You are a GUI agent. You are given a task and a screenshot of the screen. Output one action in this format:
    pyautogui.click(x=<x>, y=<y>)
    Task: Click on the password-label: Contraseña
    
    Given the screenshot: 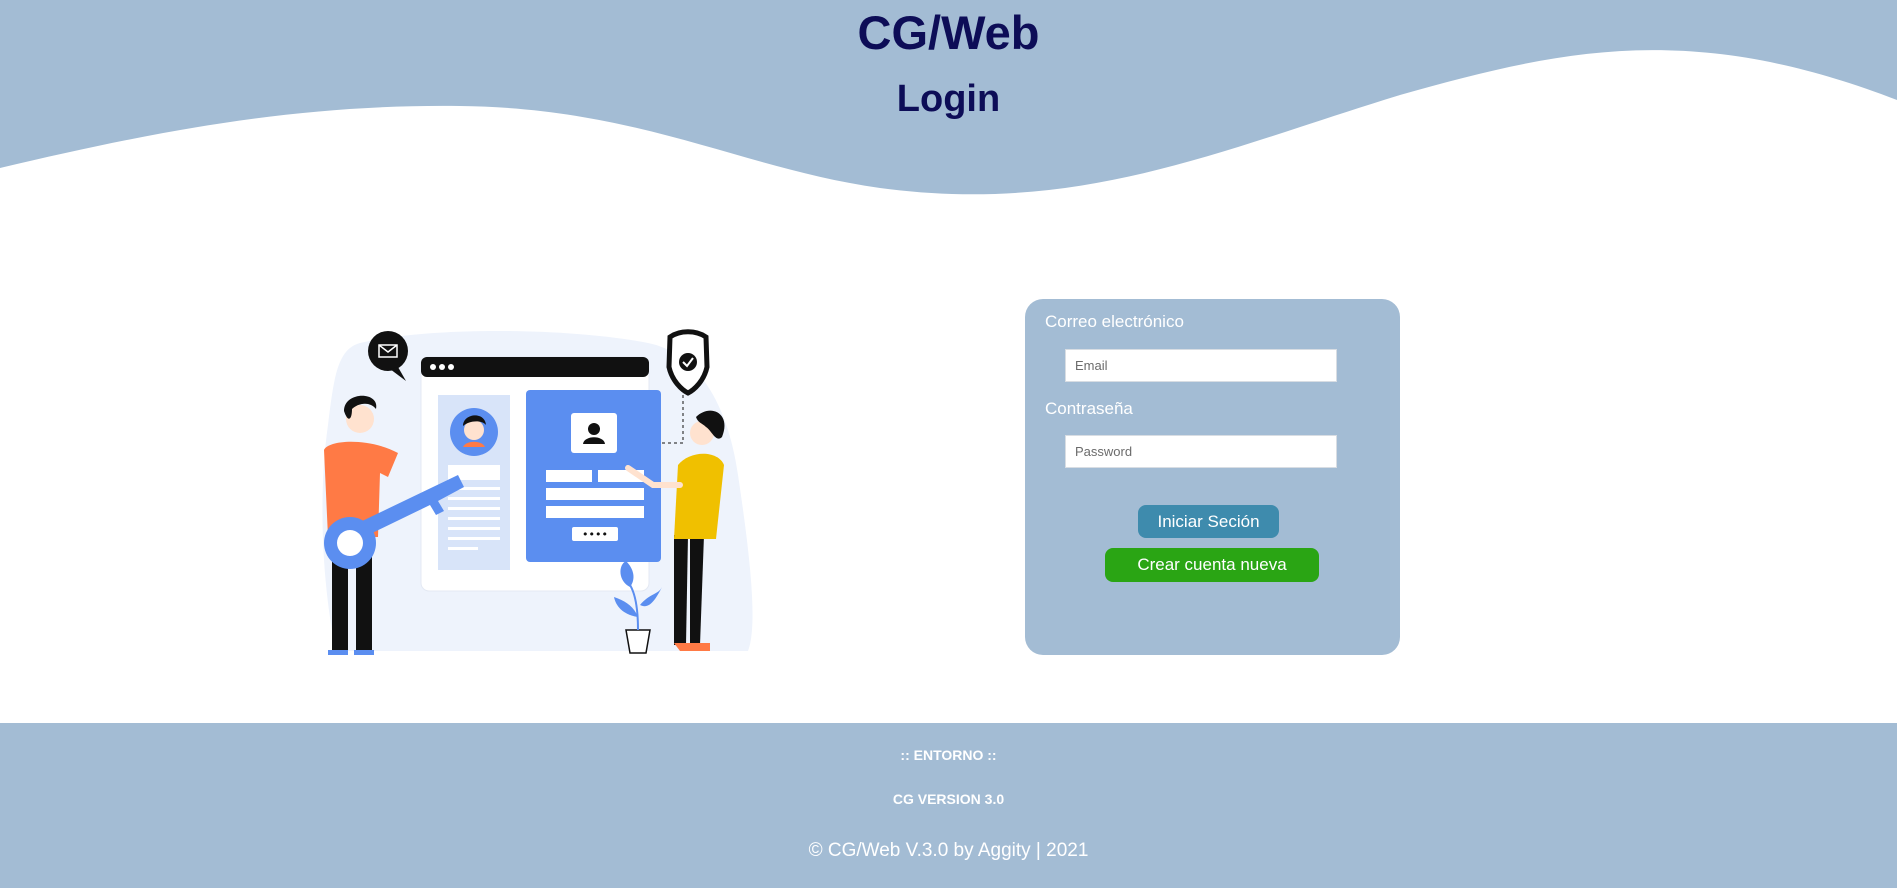 What is the action you would take?
    pyautogui.click(x=1089, y=408)
    